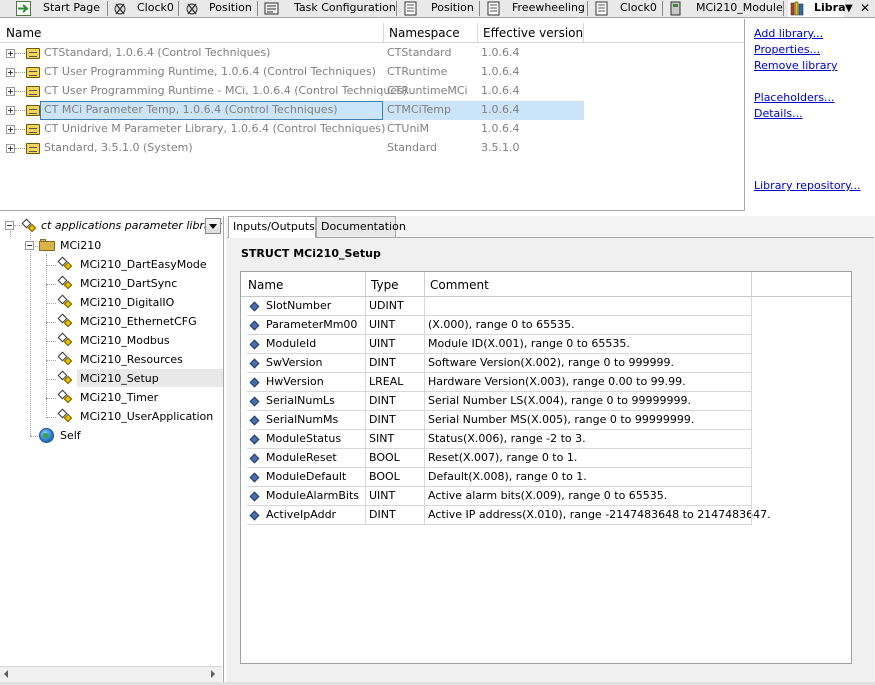 This screenshot has width=875, height=685. What do you see at coordinates (536, 8) in the screenshot?
I see `tab-freewheeling: Freewheeling` at bounding box center [536, 8].